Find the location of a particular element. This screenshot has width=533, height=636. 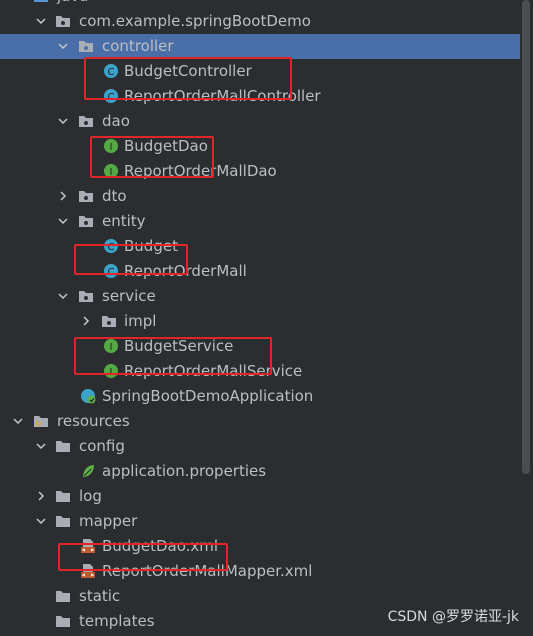

tree-node-budget-dao: I BudgetDao is located at coordinates (260, 146).